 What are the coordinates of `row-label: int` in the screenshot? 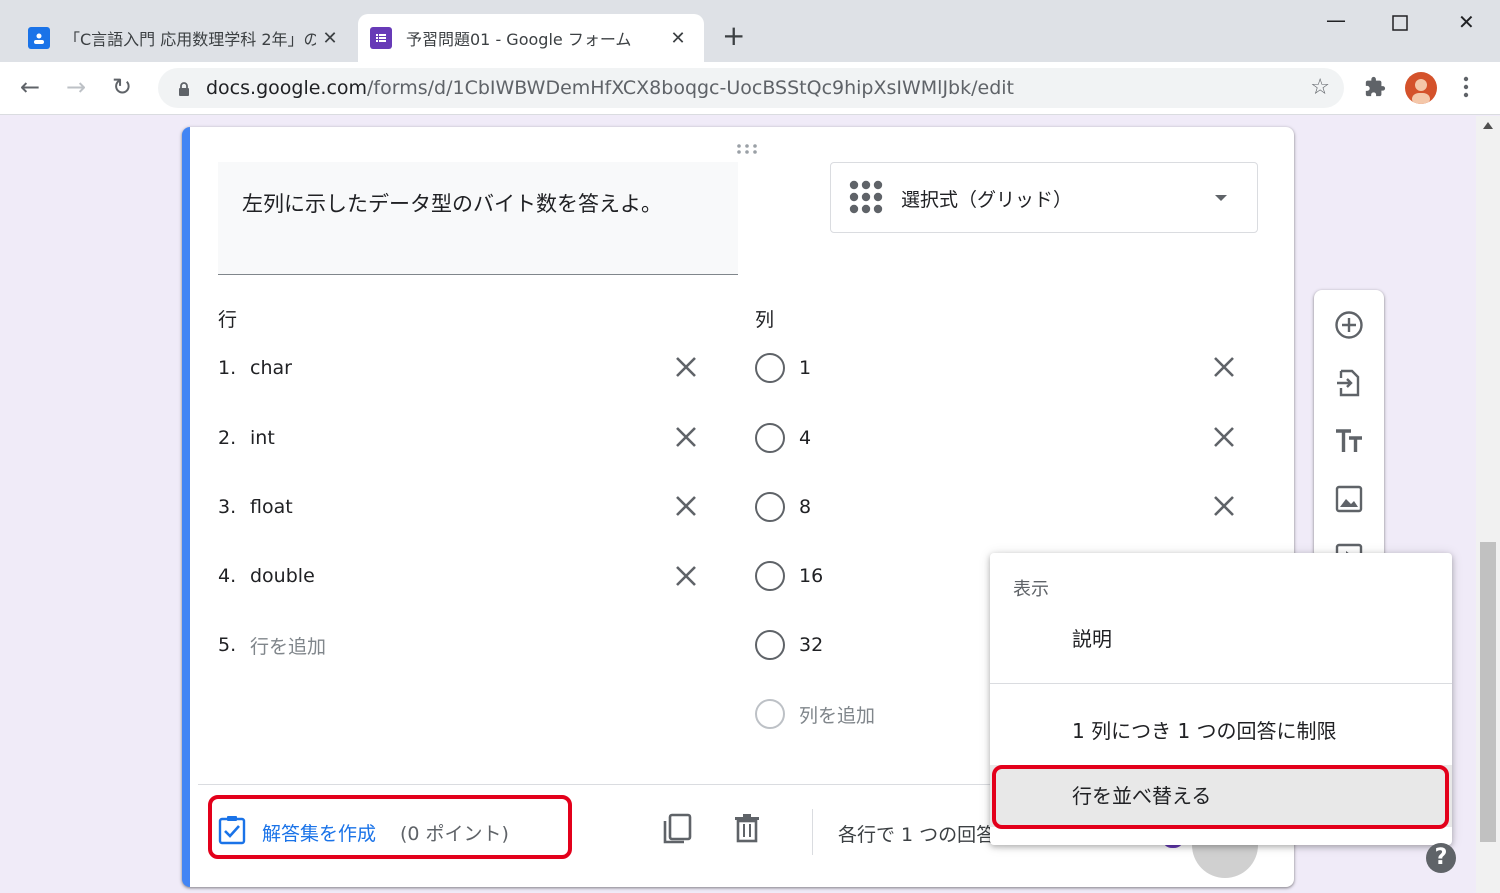 It's located at (262, 438).